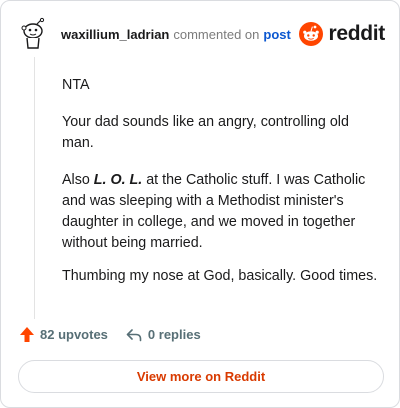 The width and height of the screenshot is (400, 408). Describe the element at coordinates (356, 33) in the screenshot. I see `brand-name: reddit` at that location.